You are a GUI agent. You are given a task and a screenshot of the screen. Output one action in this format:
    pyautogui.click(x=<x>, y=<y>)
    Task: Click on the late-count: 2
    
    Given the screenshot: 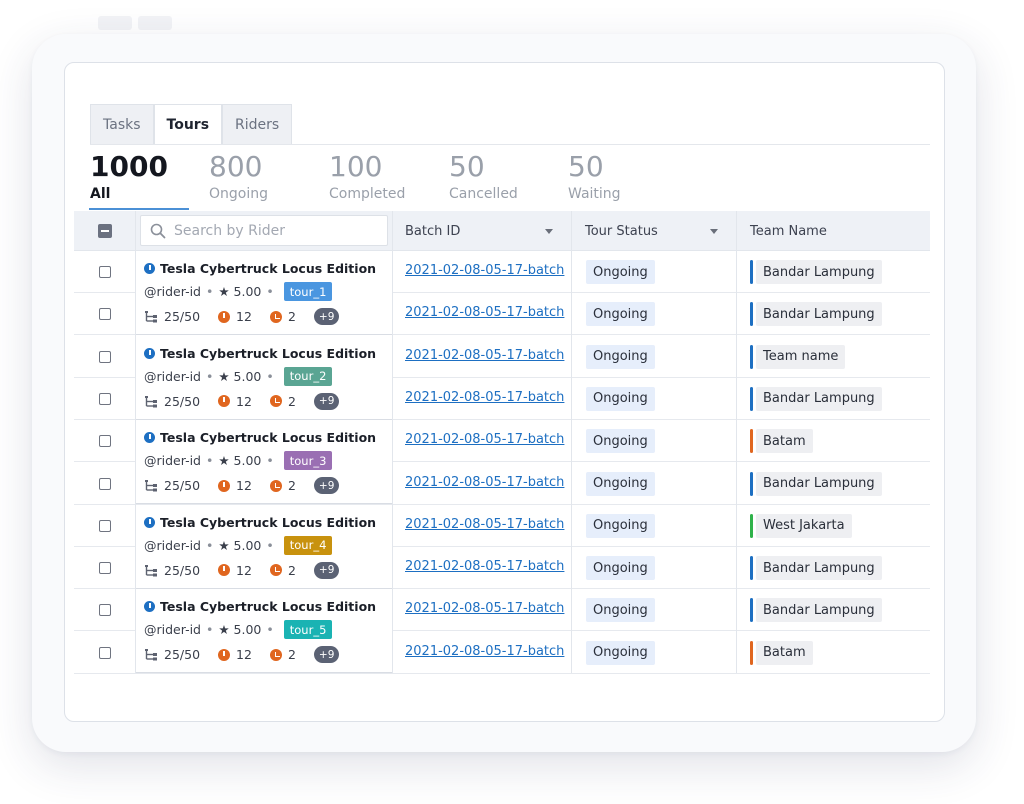 What is the action you would take?
    pyautogui.click(x=291, y=570)
    